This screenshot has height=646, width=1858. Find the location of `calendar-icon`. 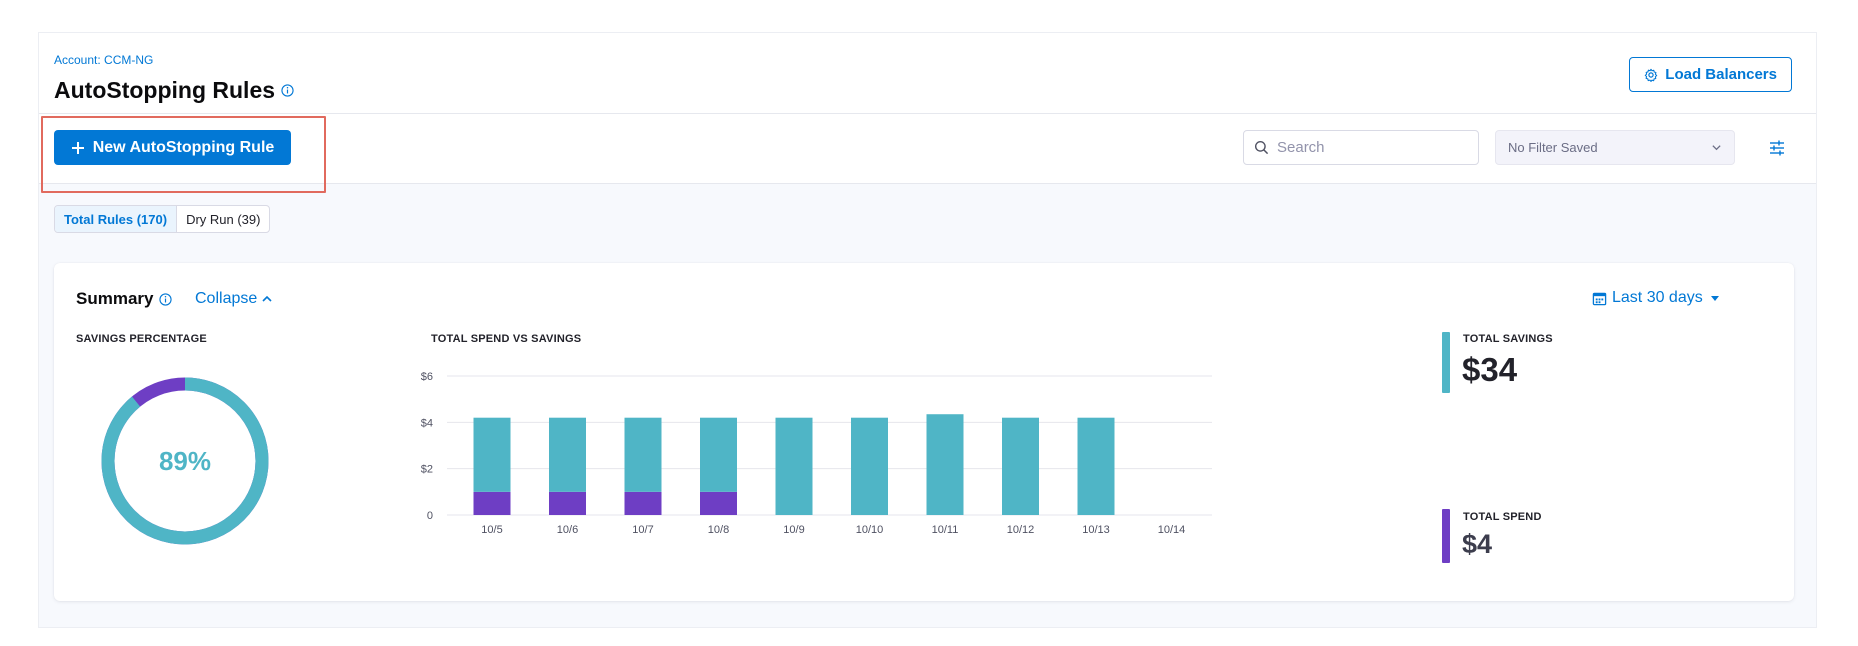

calendar-icon is located at coordinates (1599, 298).